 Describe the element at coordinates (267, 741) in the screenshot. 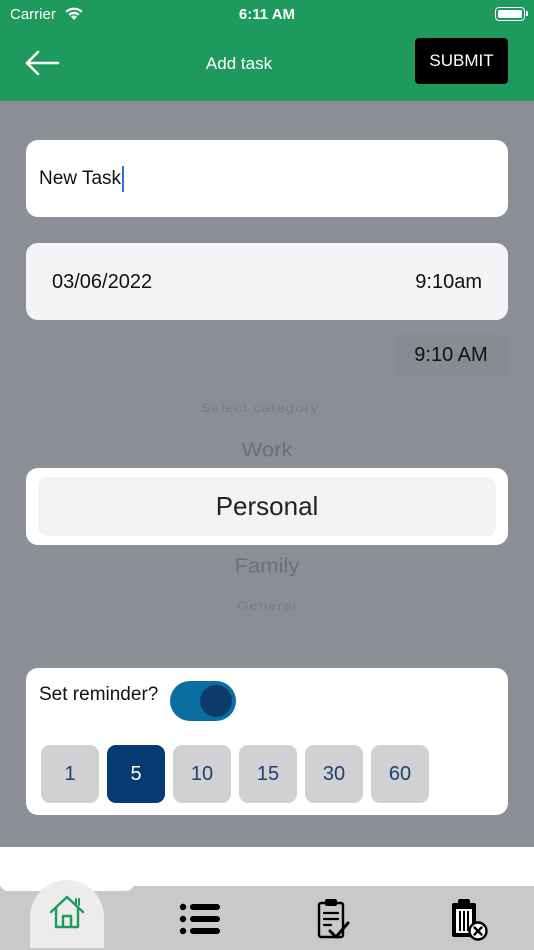

I see `reminder-card: Set reminder? 1 5 10 15 30 60` at that location.